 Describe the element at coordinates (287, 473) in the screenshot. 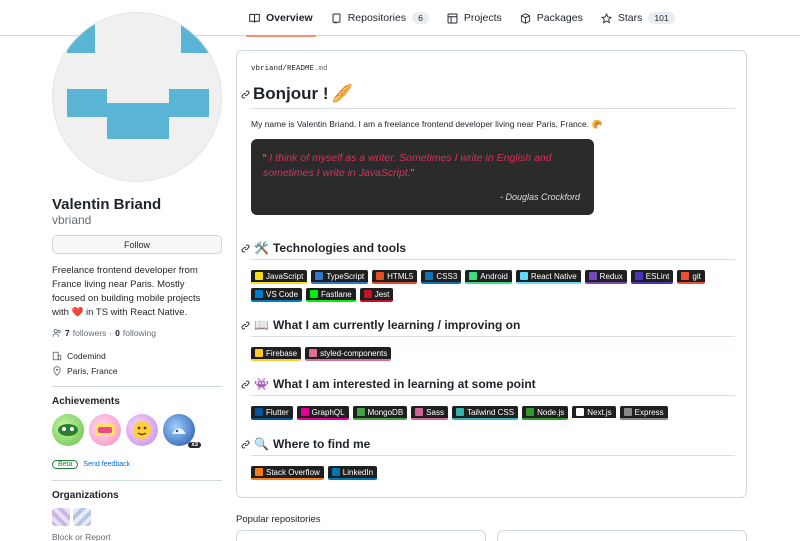

I see `tech-badge: Stack Overflow` at that location.